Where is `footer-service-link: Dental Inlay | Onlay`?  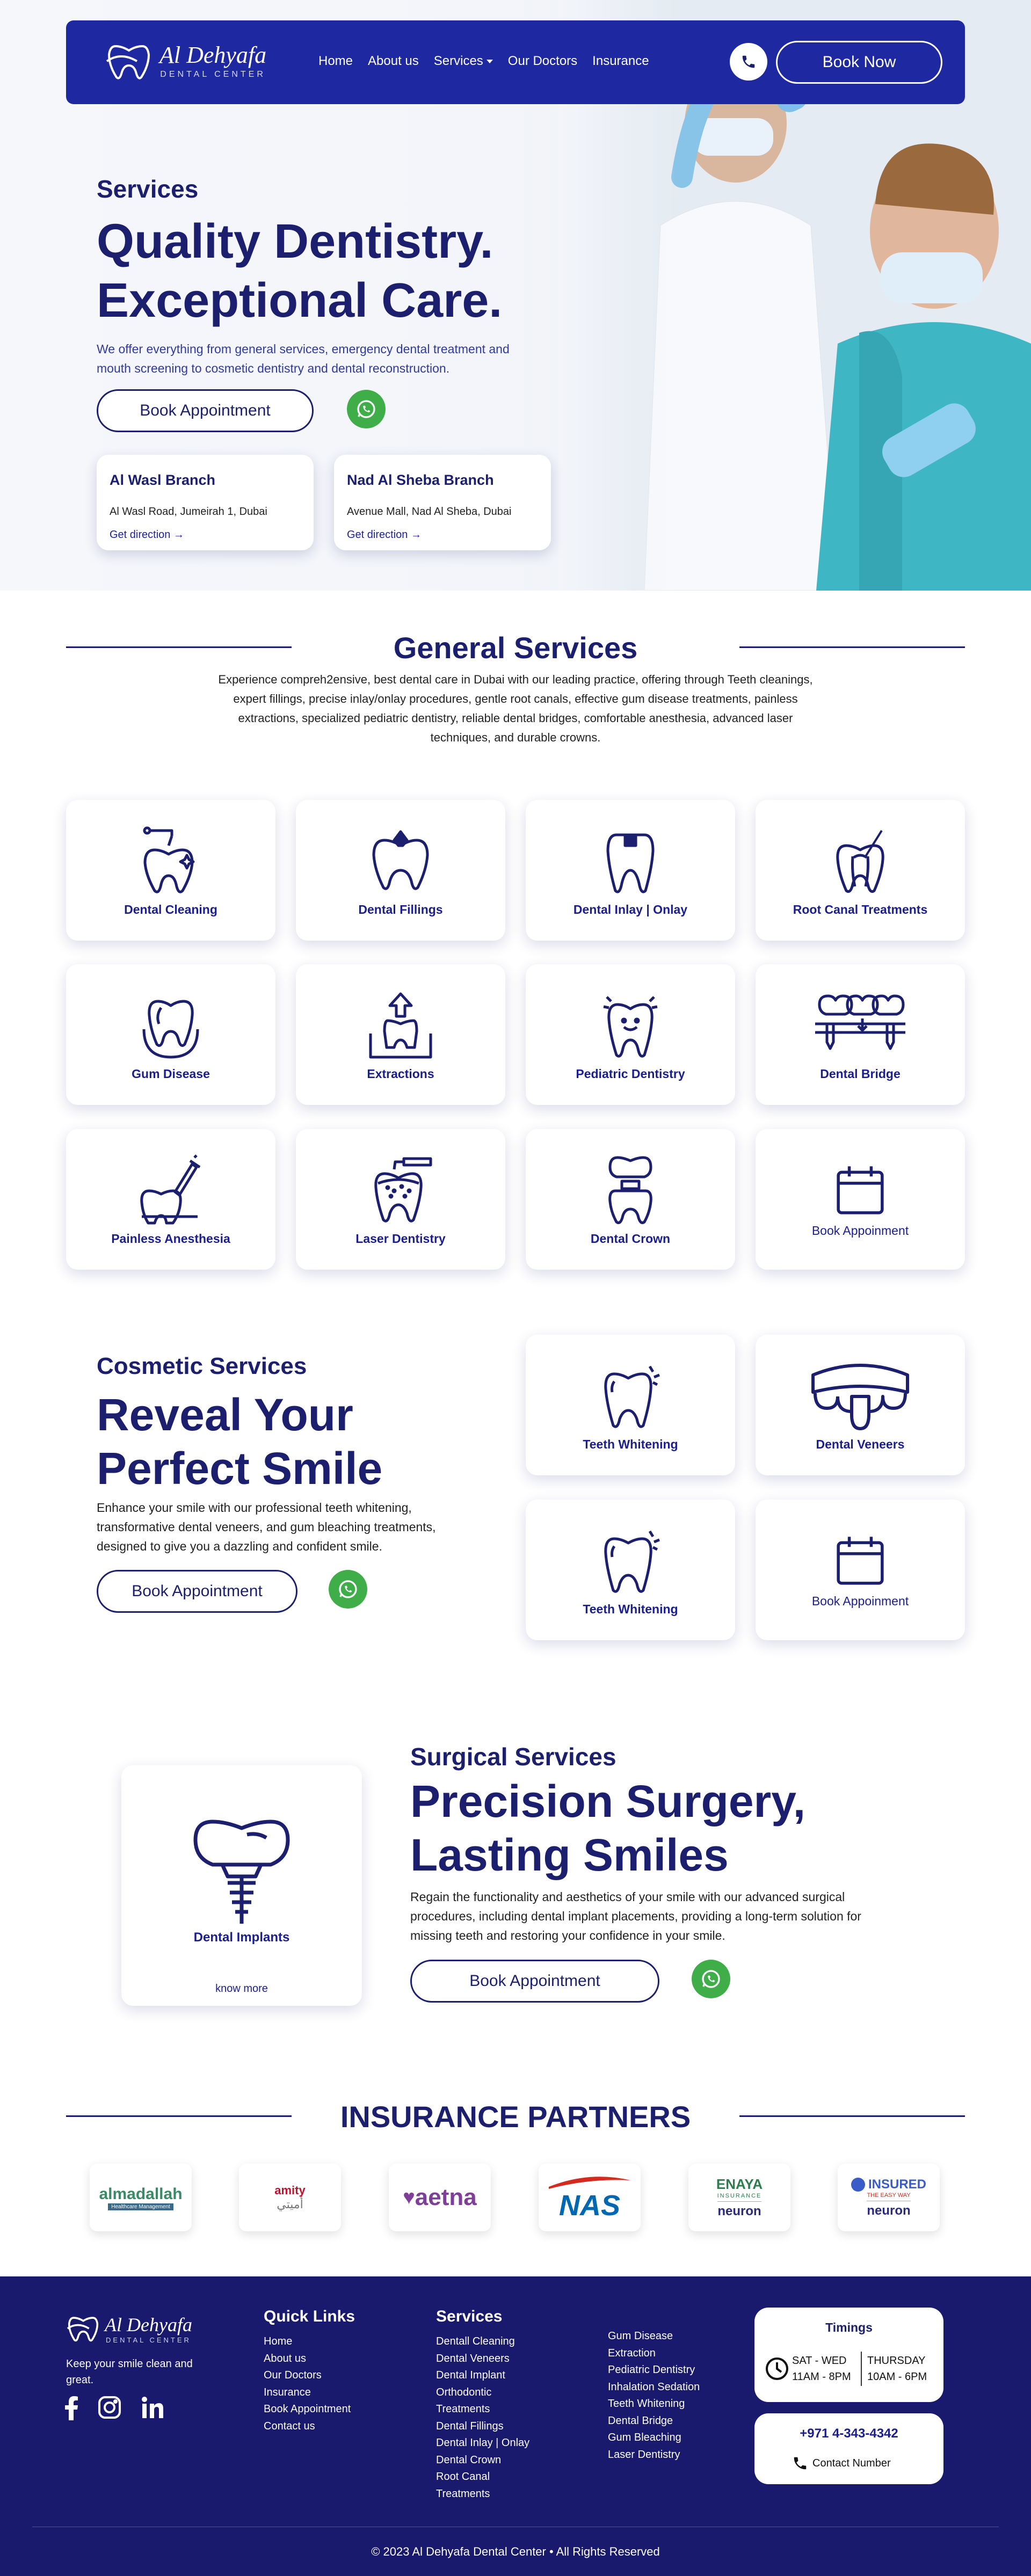
footer-service-link: Dental Inlay | Onlay is located at coordinates (482, 2443).